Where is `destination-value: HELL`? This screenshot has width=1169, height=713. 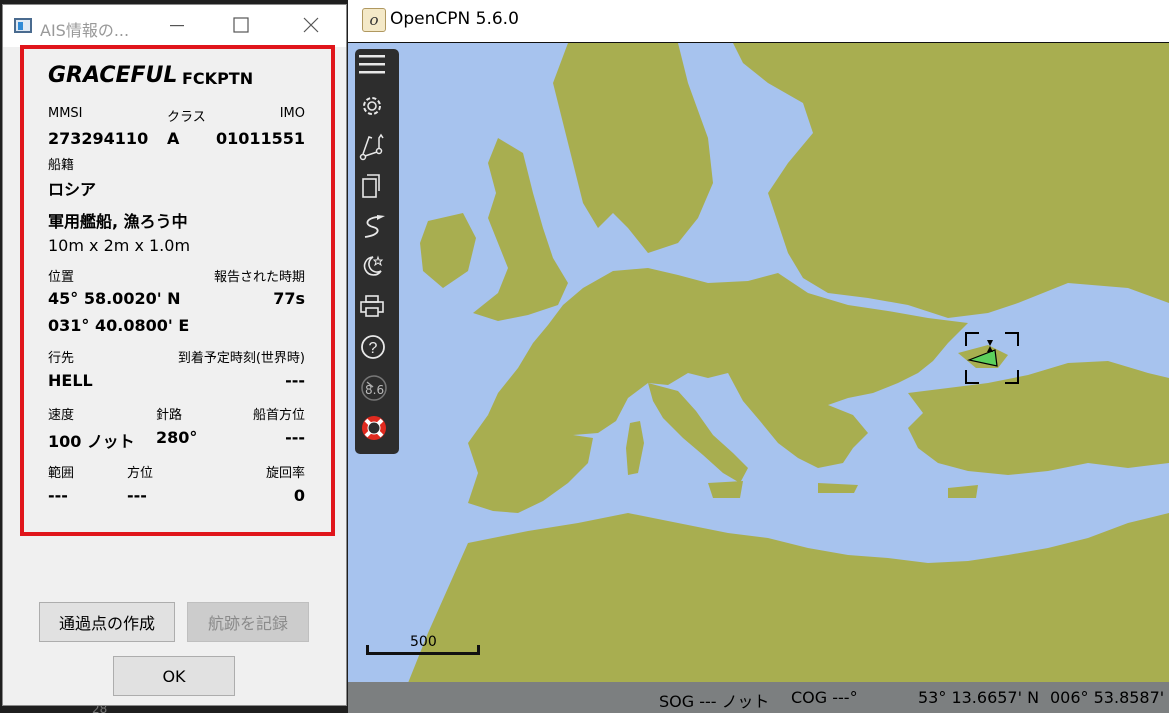
destination-value: HELL is located at coordinates (70, 380).